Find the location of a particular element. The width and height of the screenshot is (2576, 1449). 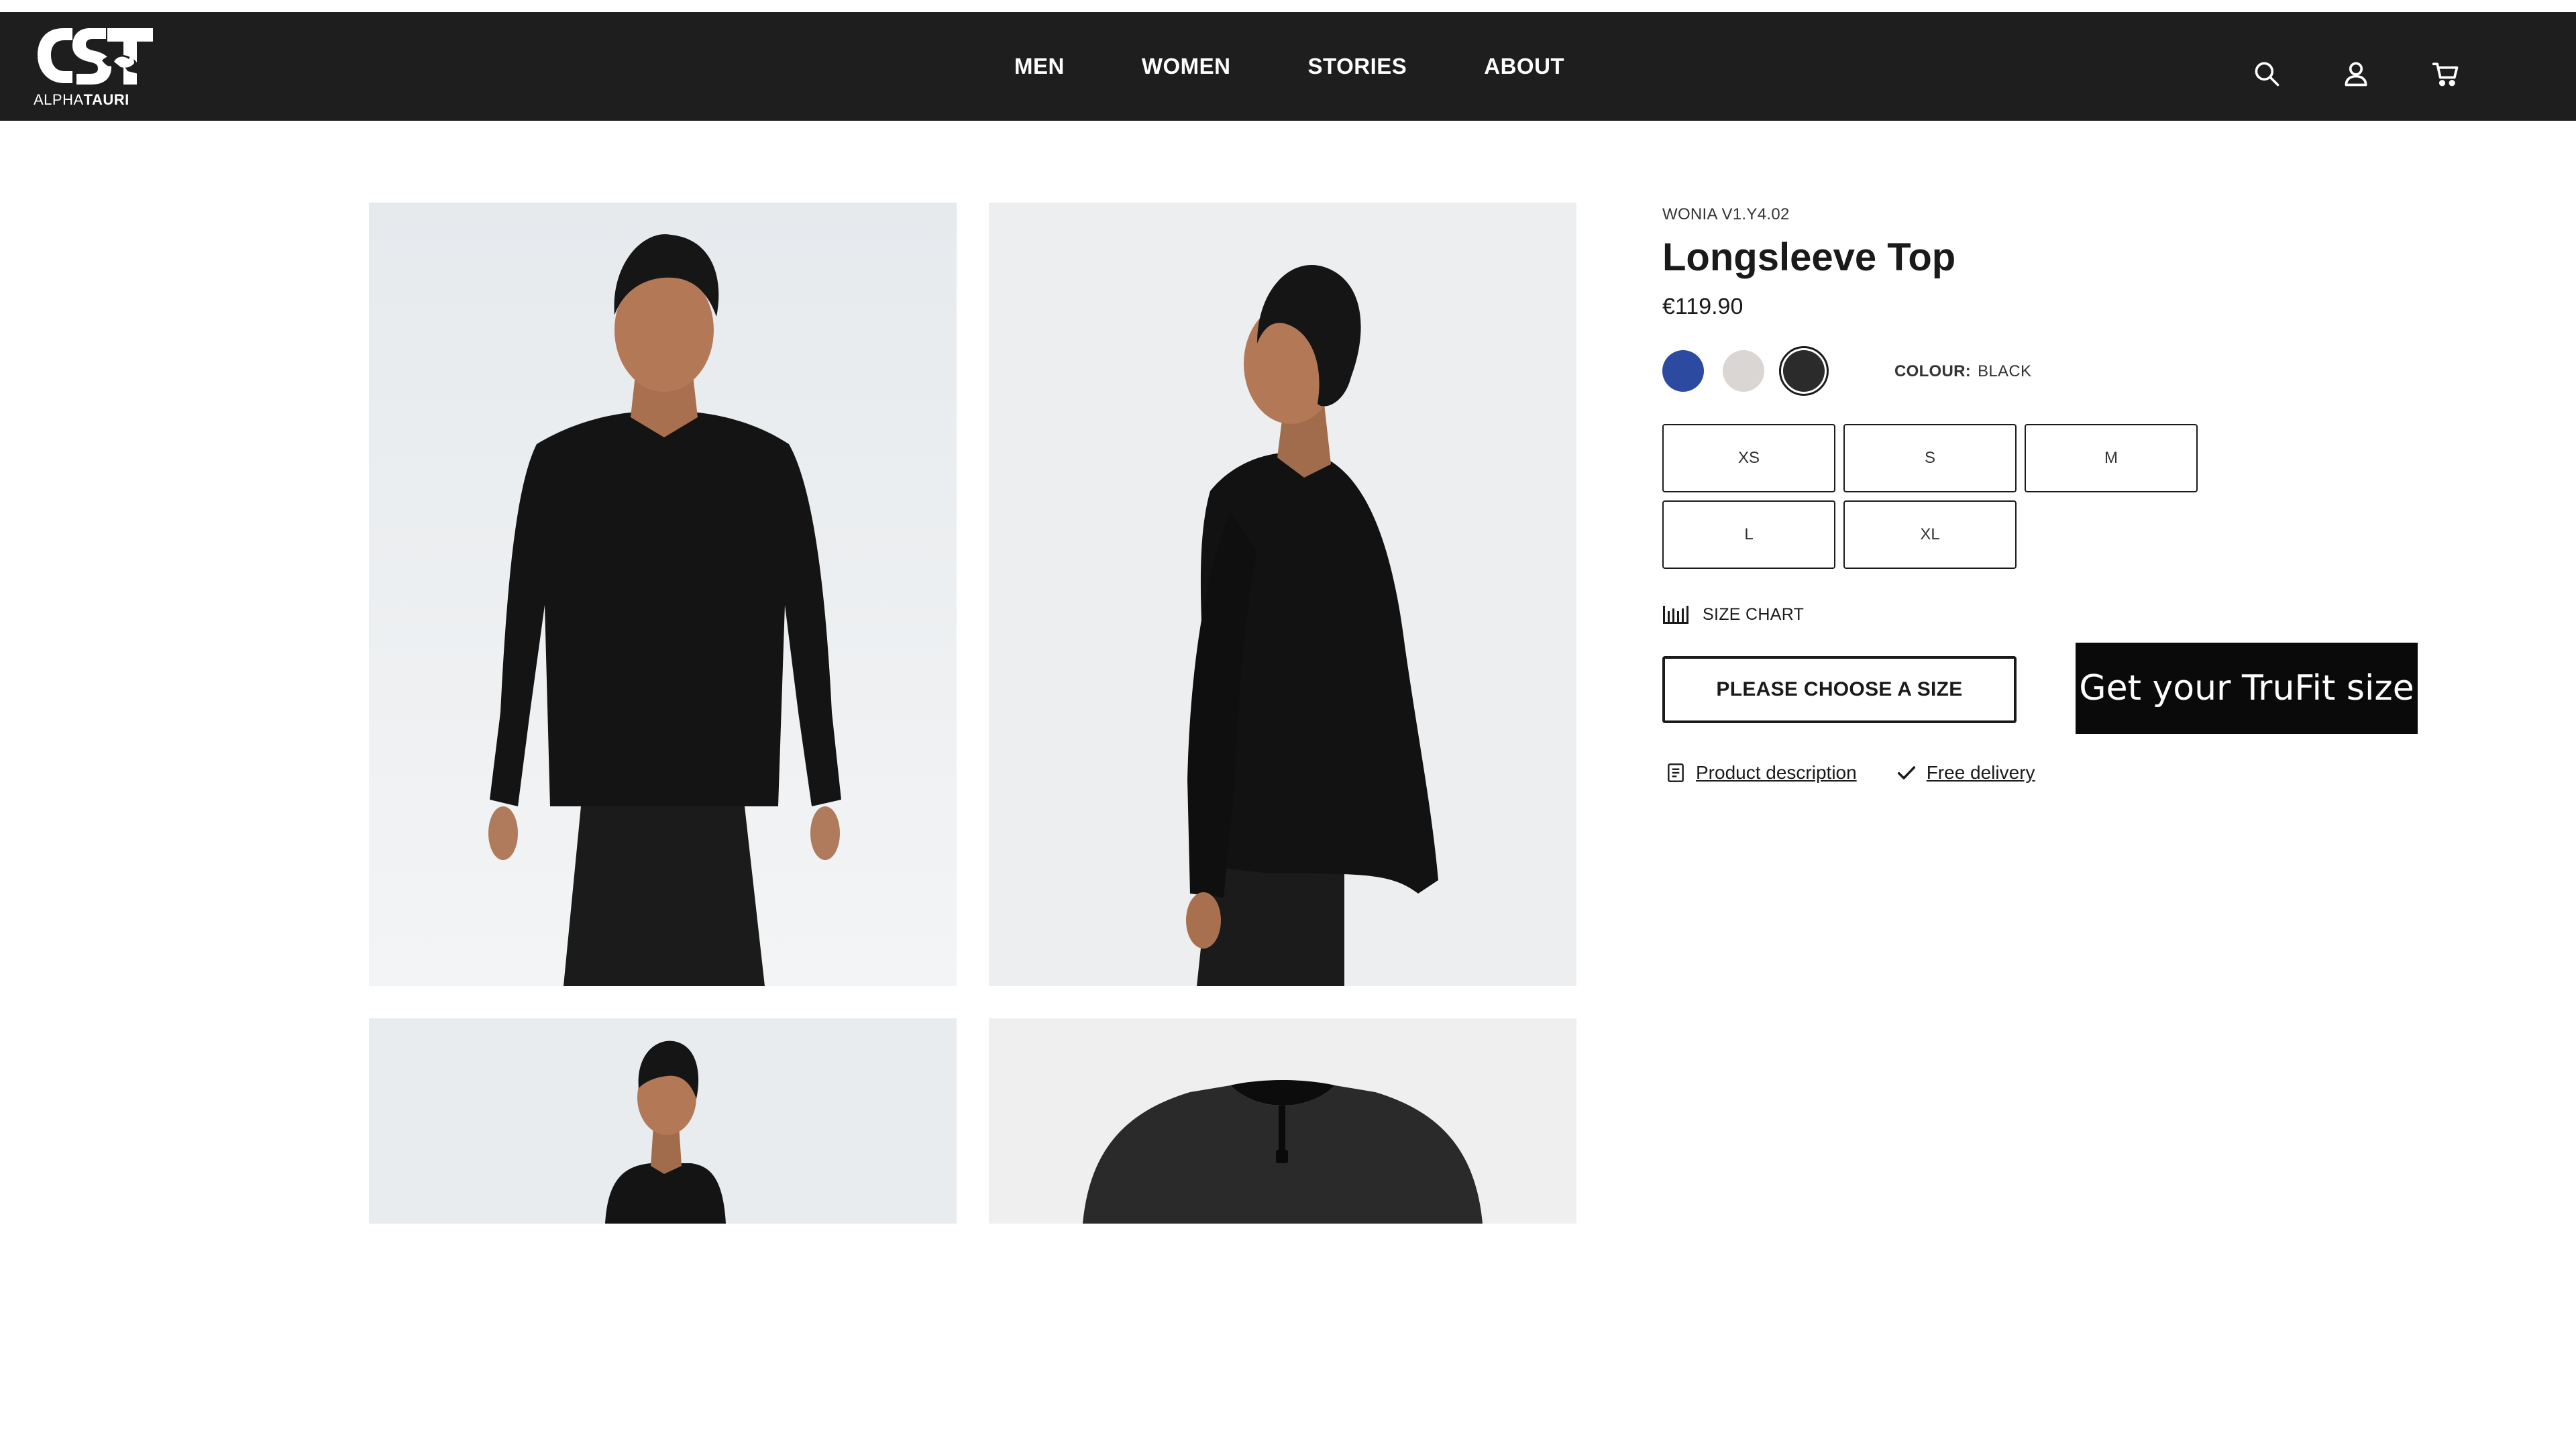

colour-value: BLACK is located at coordinates (2005, 371).